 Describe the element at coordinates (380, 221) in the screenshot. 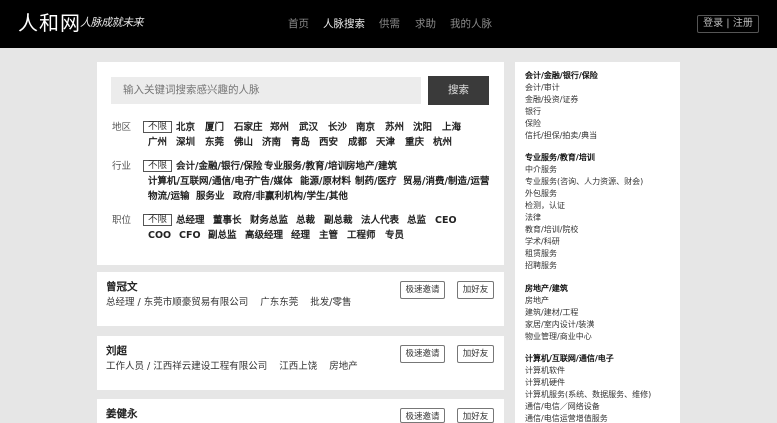

I see `position-option: 法人代表` at that location.